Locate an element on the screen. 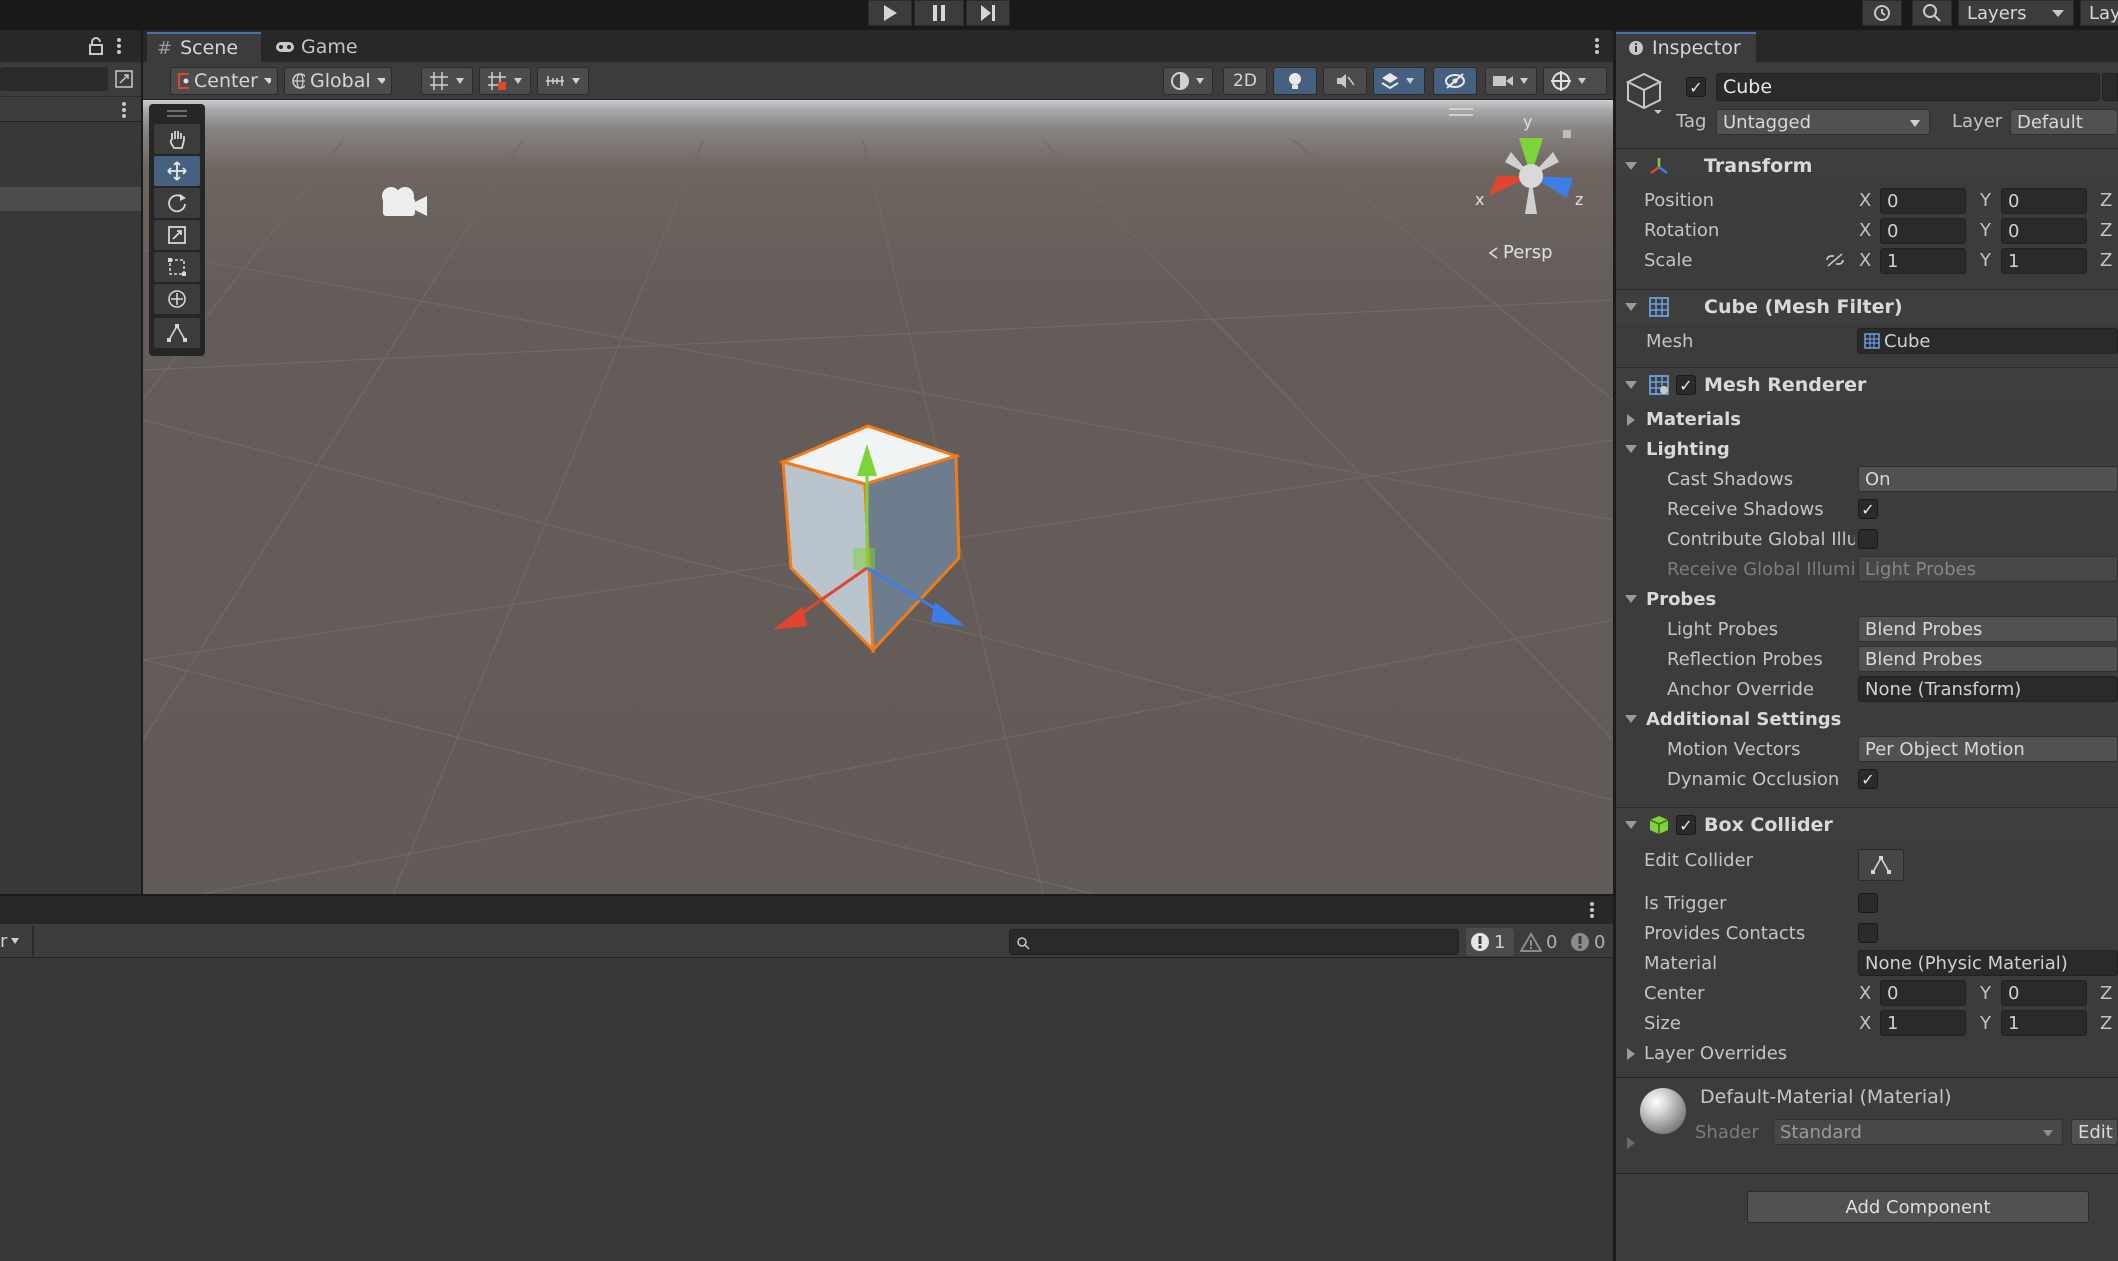 This screenshot has height=1261, width=2118. scale-tool is located at coordinates (177, 235).